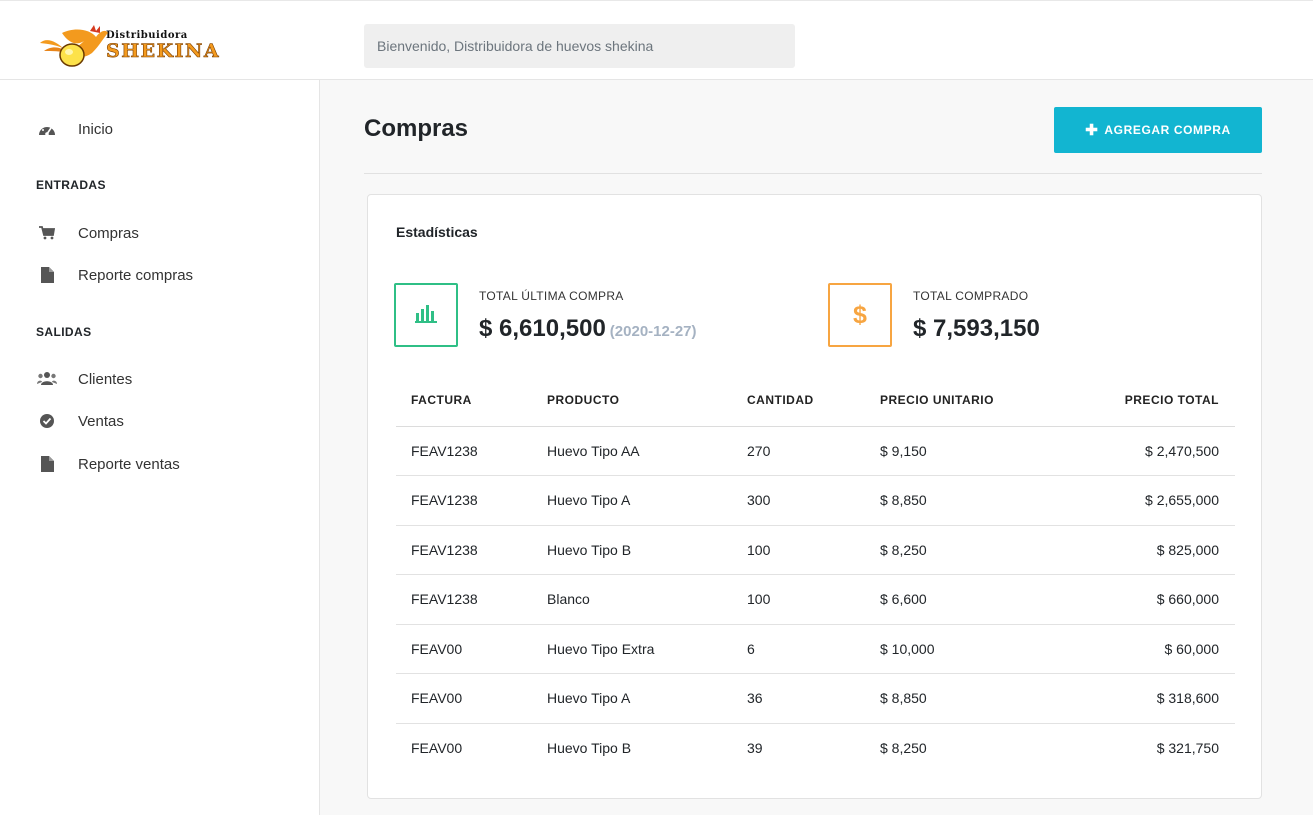 The image size is (1313, 815). I want to click on table-row: FEAV00 Huevo Tipo B 39 $ 8,250 $ 321,750, so click(815, 748).